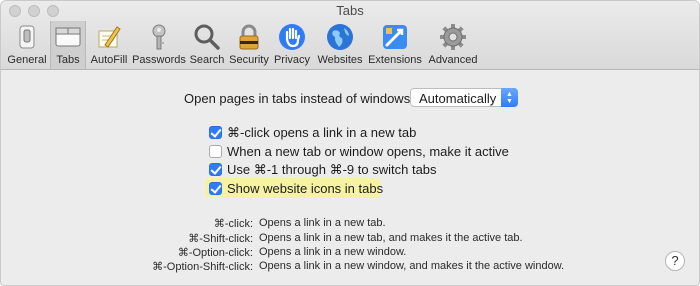  Describe the element at coordinates (220, 239) in the screenshot. I see `help-key: ⌘-Shift-click:` at that location.